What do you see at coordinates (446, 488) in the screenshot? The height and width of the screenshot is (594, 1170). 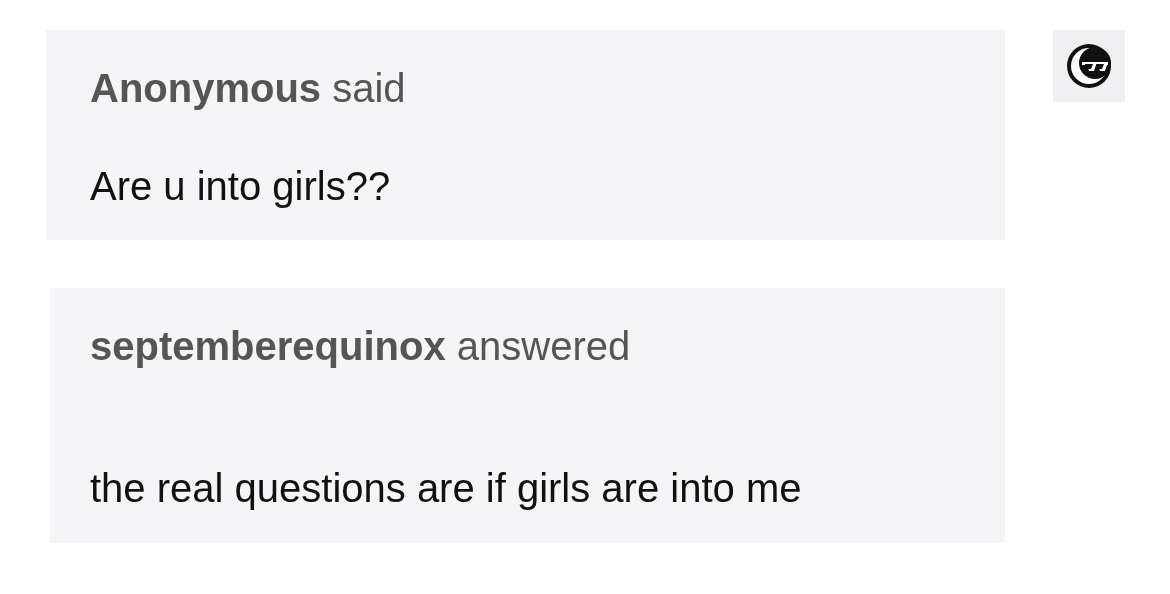 I see `answer-text: the real questions are if girls are into me` at bounding box center [446, 488].